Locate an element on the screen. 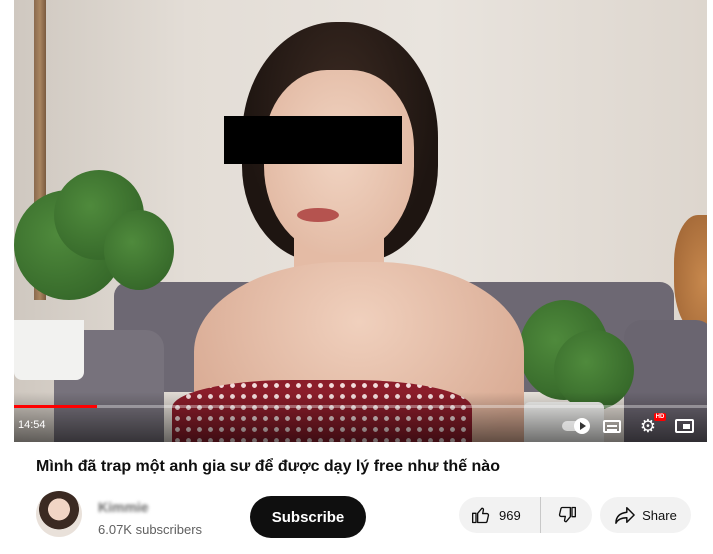  thumbs-down-icon is located at coordinates (567, 514).